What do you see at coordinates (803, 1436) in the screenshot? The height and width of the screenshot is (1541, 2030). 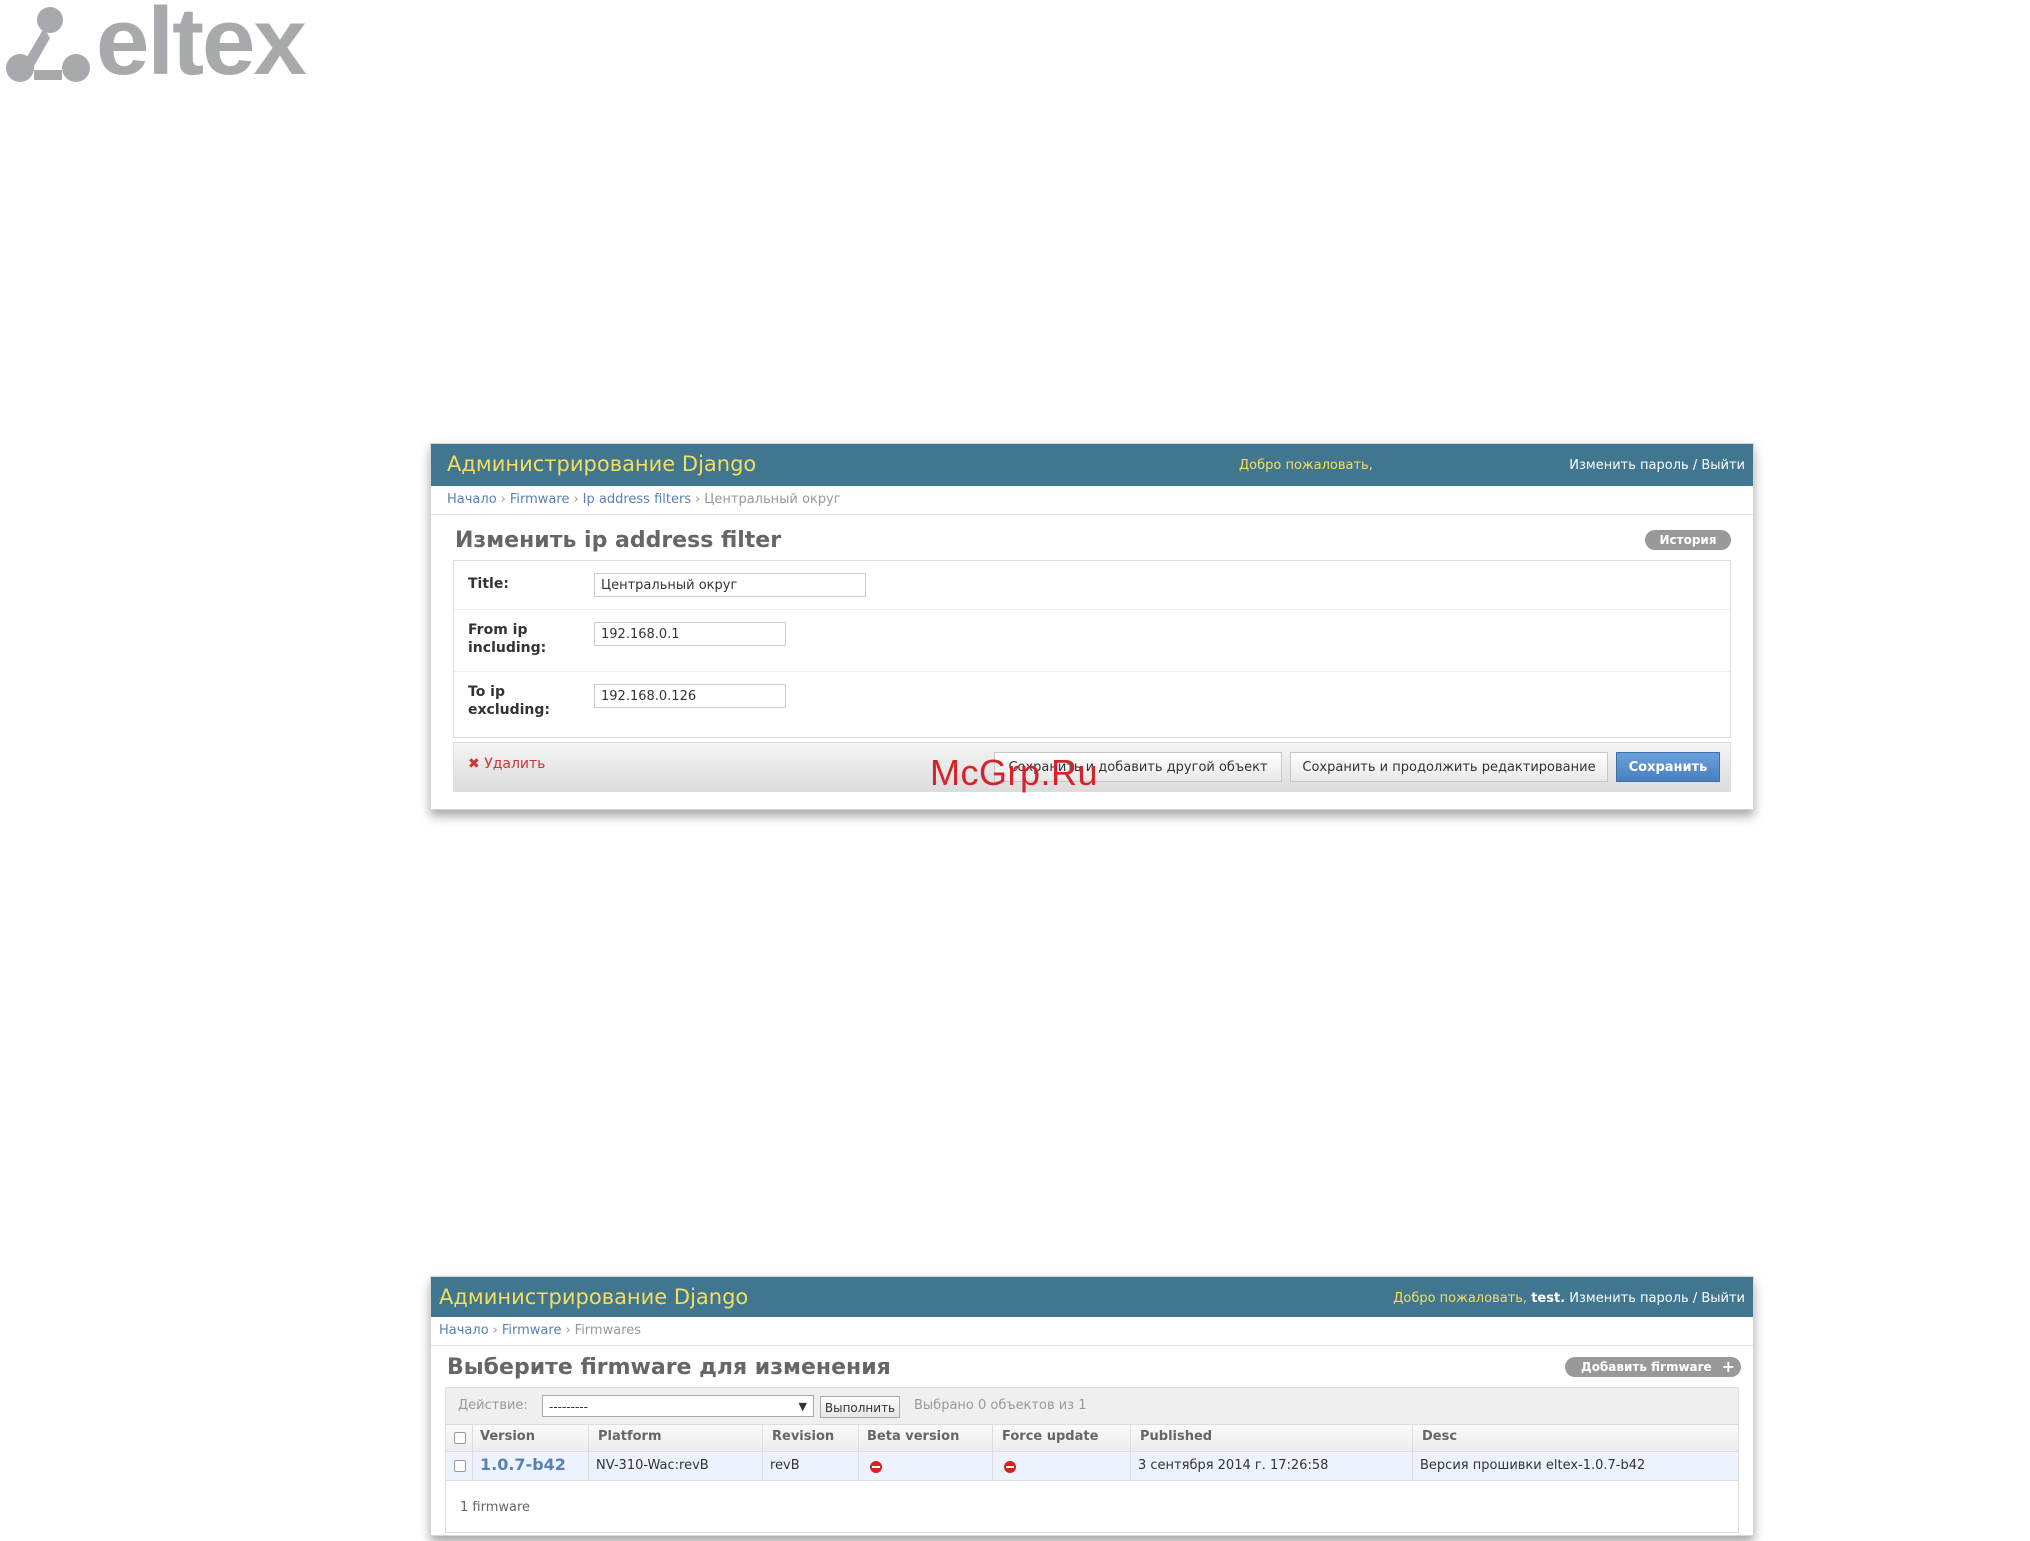 I see `column-revision: Revision` at bounding box center [803, 1436].